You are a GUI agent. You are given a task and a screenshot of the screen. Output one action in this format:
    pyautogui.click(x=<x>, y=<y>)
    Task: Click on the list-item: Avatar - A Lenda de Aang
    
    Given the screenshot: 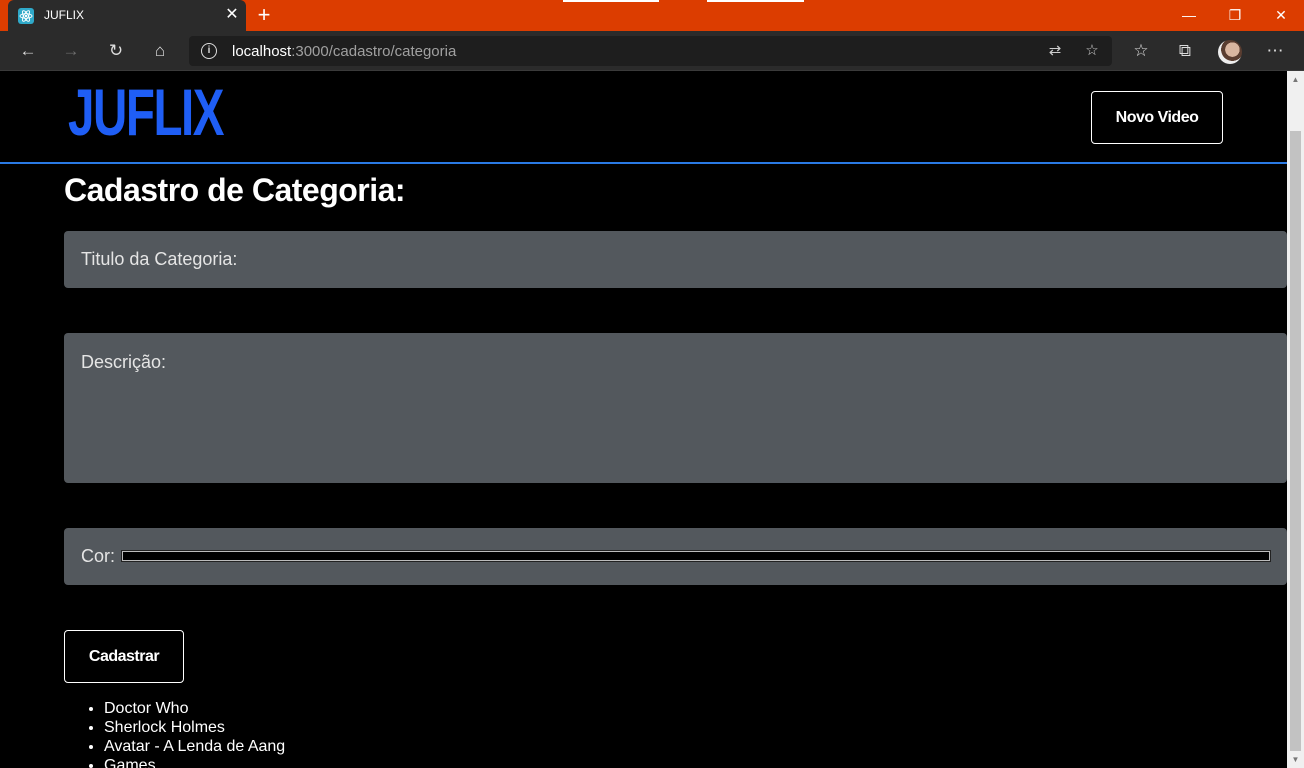 What is the action you would take?
    pyautogui.click(x=194, y=746)
    